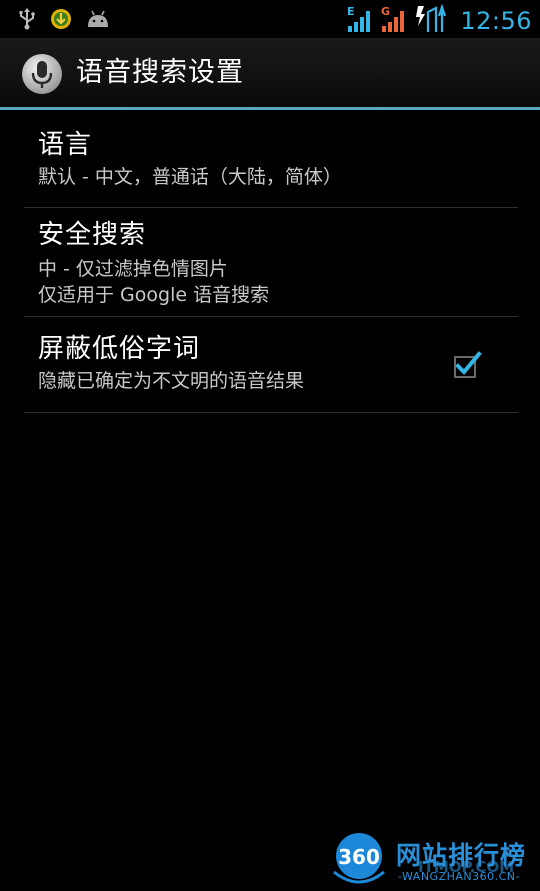  What do you see at coordinates (190, 177) in the screenshot?
I see `pref-language-summary: 默认 - 中文，普通话（大陆，简体）` at bounding box center [190, 177].